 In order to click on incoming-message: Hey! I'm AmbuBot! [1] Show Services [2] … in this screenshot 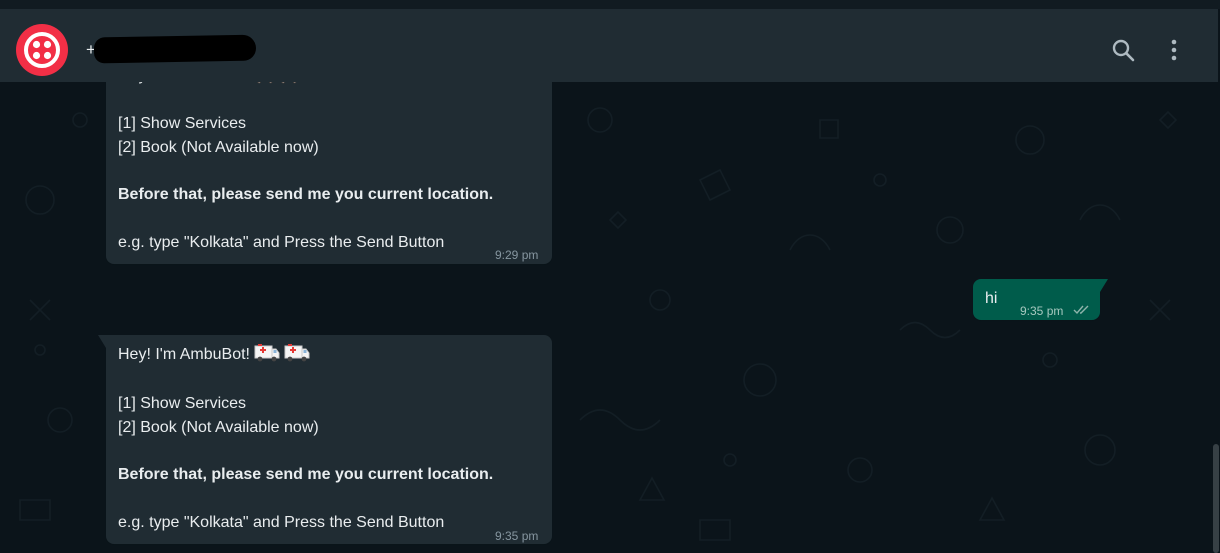, I will do `click(325, 439)`.